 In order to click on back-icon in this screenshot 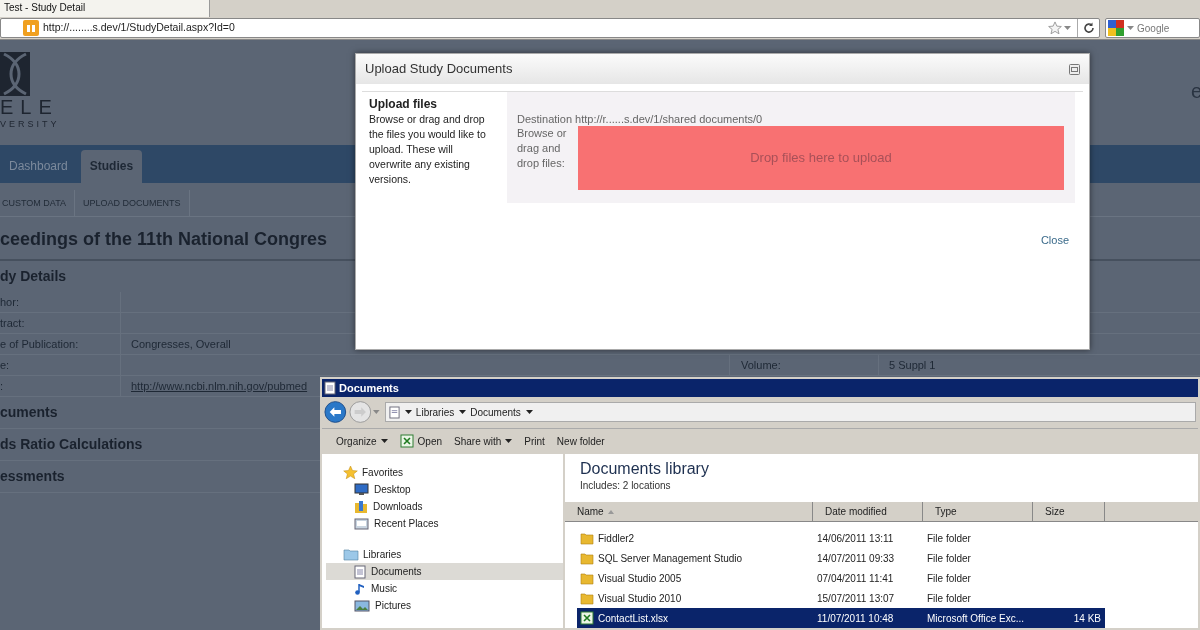, I will do `click(335, 412)`.